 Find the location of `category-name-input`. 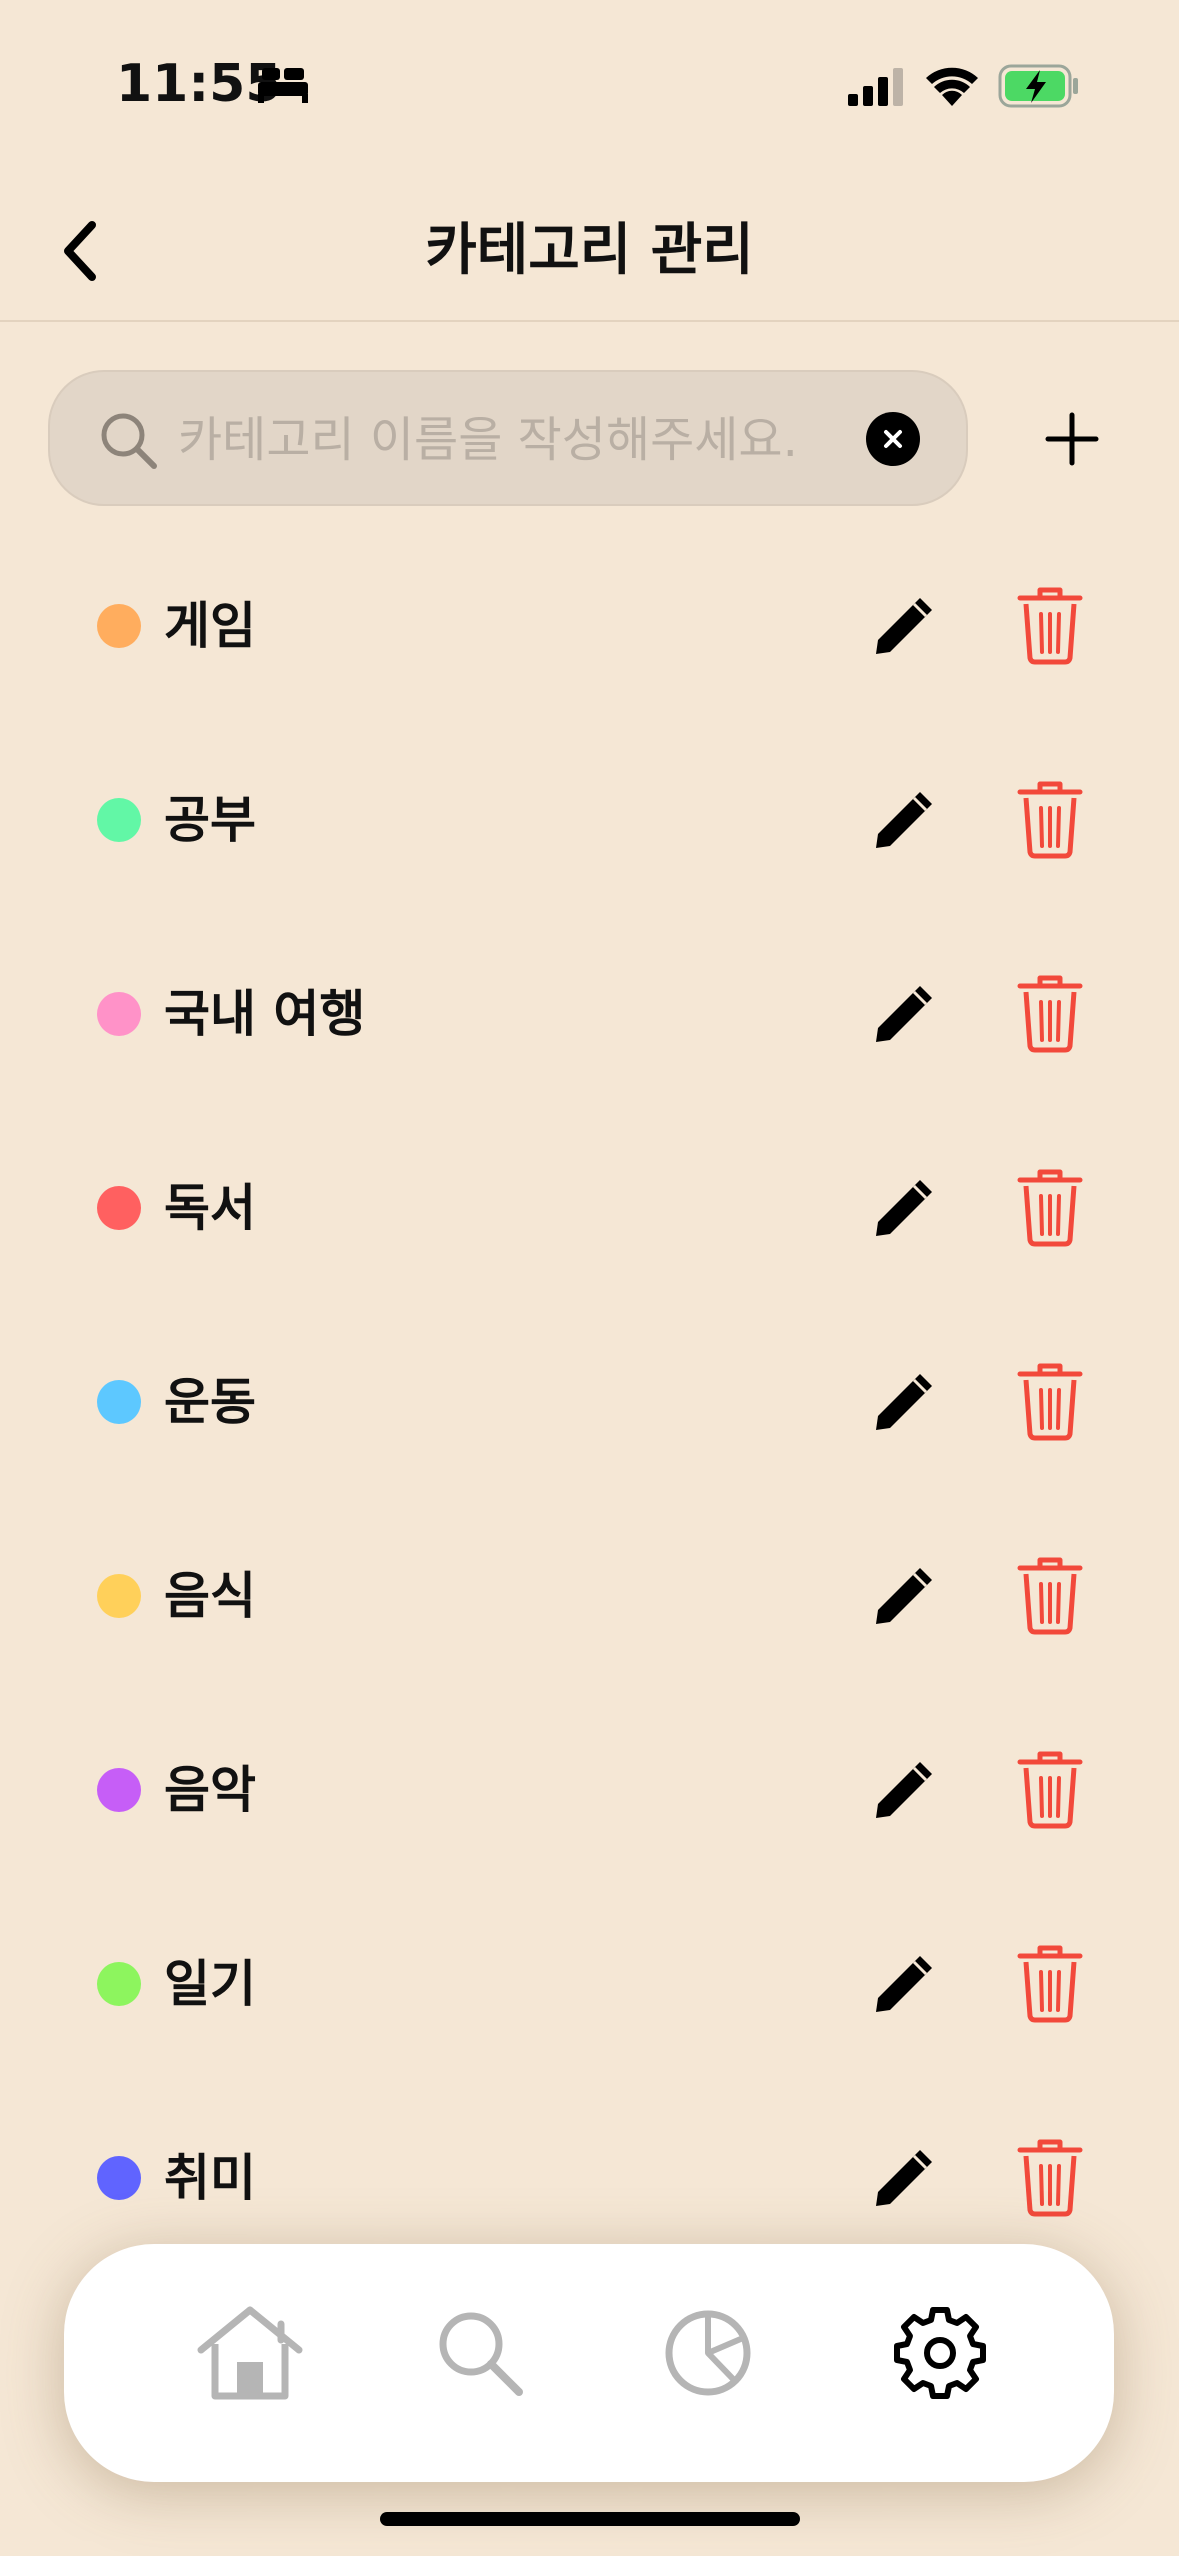

category-name-input is located at coordinates (518, 440).